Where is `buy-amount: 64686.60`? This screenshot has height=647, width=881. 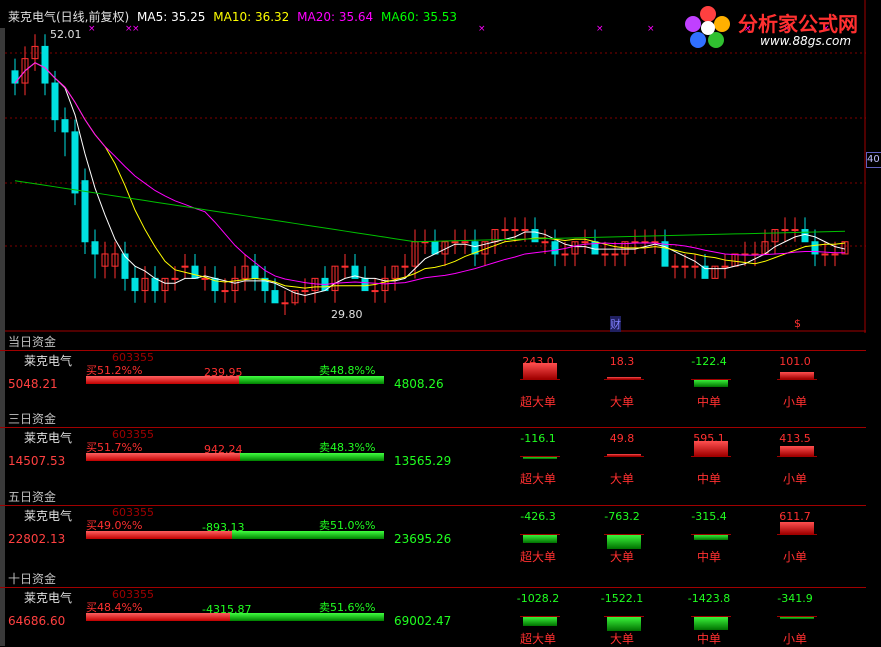
buy-amount: 64686.60 is located at coordinates (37, 621).